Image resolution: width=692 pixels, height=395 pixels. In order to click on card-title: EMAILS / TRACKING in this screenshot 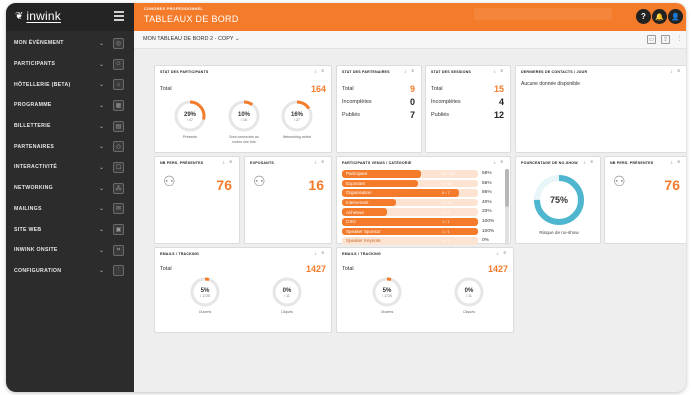, I will do `click(361, 254)`.